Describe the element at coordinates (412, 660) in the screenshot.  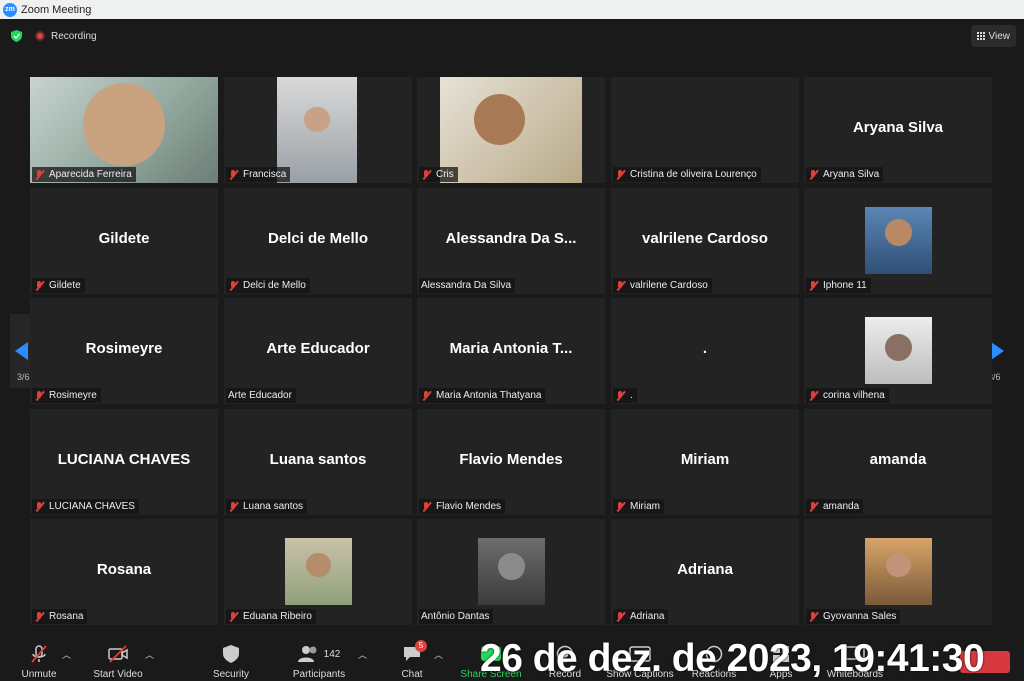
I see `chat-button: 5 Chat` at that location.